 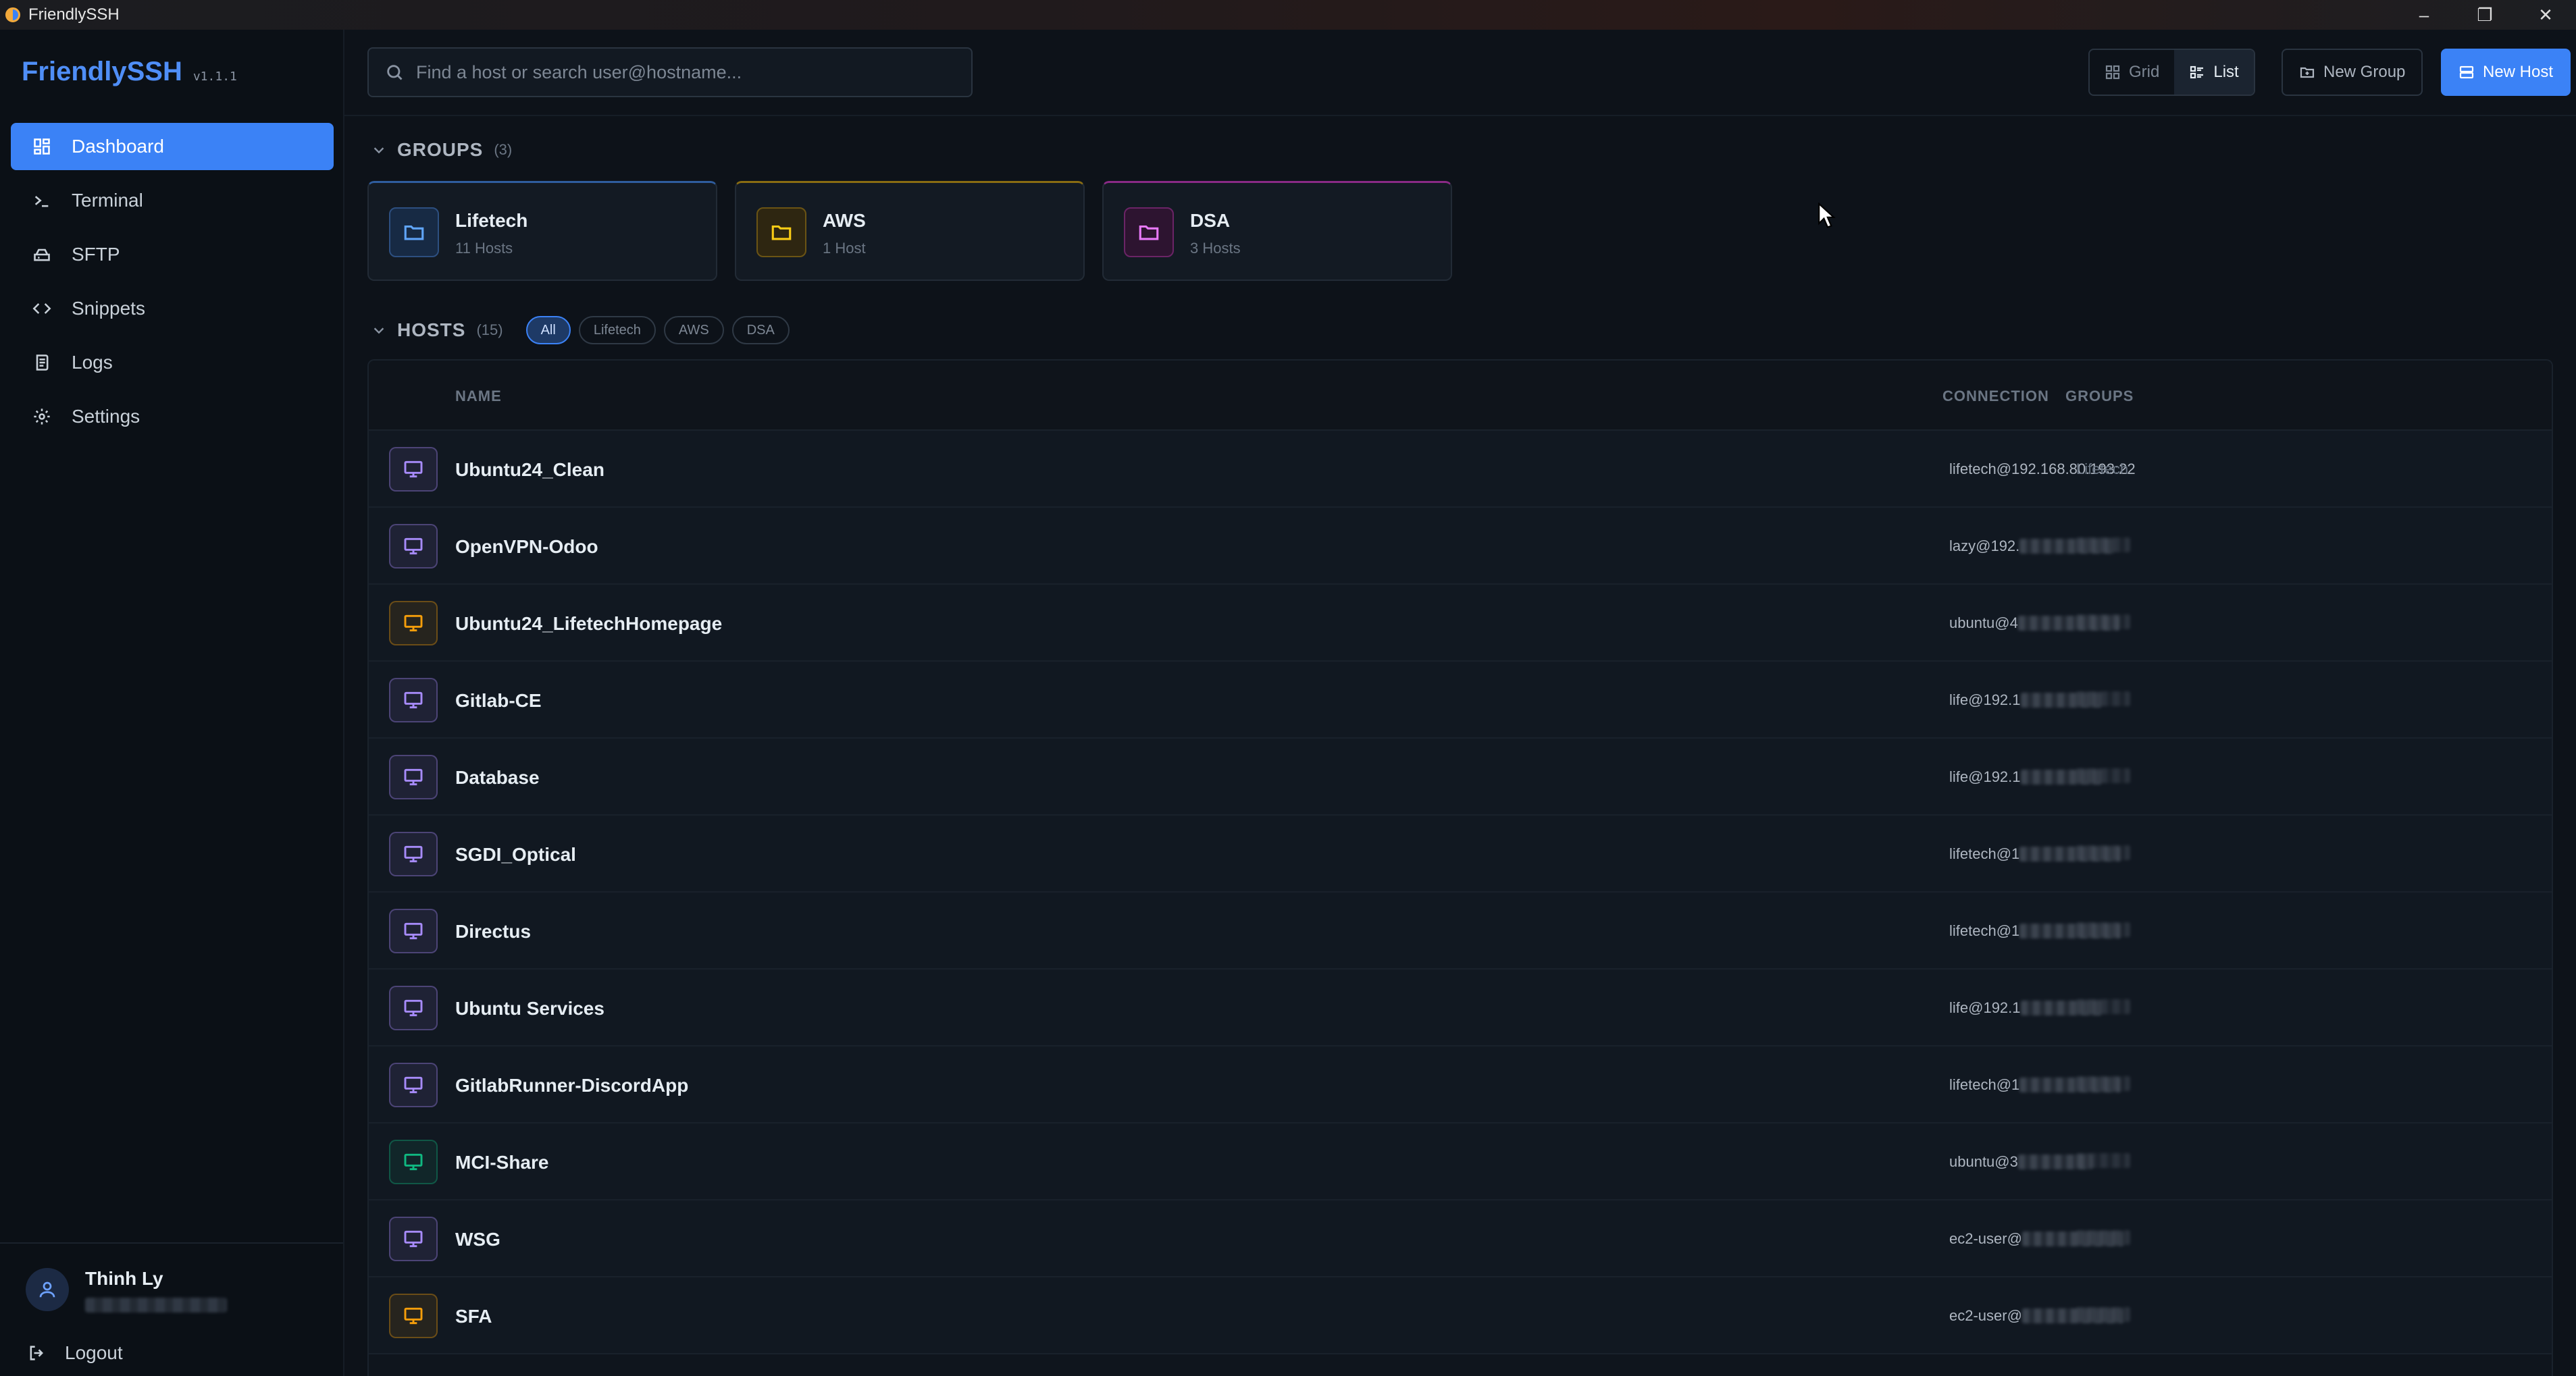 What do you see at coordinates (378, 330) in the screenshot?
I see `chevron-down-icon` at bounding box center [378, 330].